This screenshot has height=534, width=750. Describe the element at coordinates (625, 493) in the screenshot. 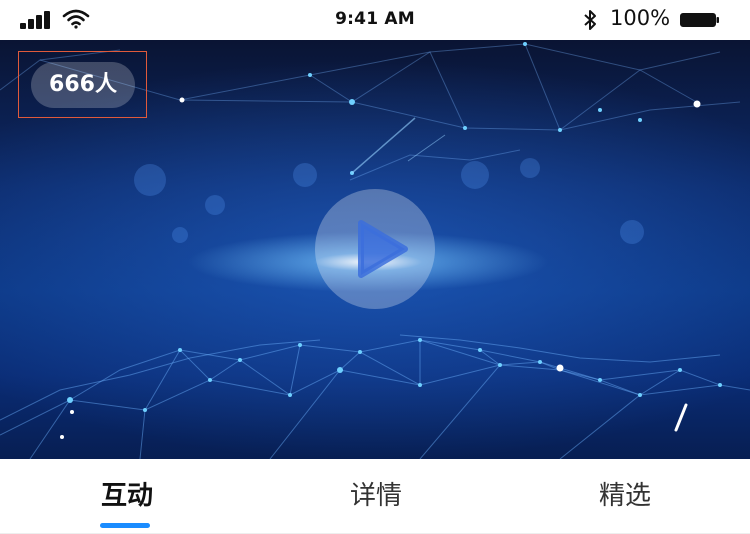

I see `tab-featured: 精选` at that location.